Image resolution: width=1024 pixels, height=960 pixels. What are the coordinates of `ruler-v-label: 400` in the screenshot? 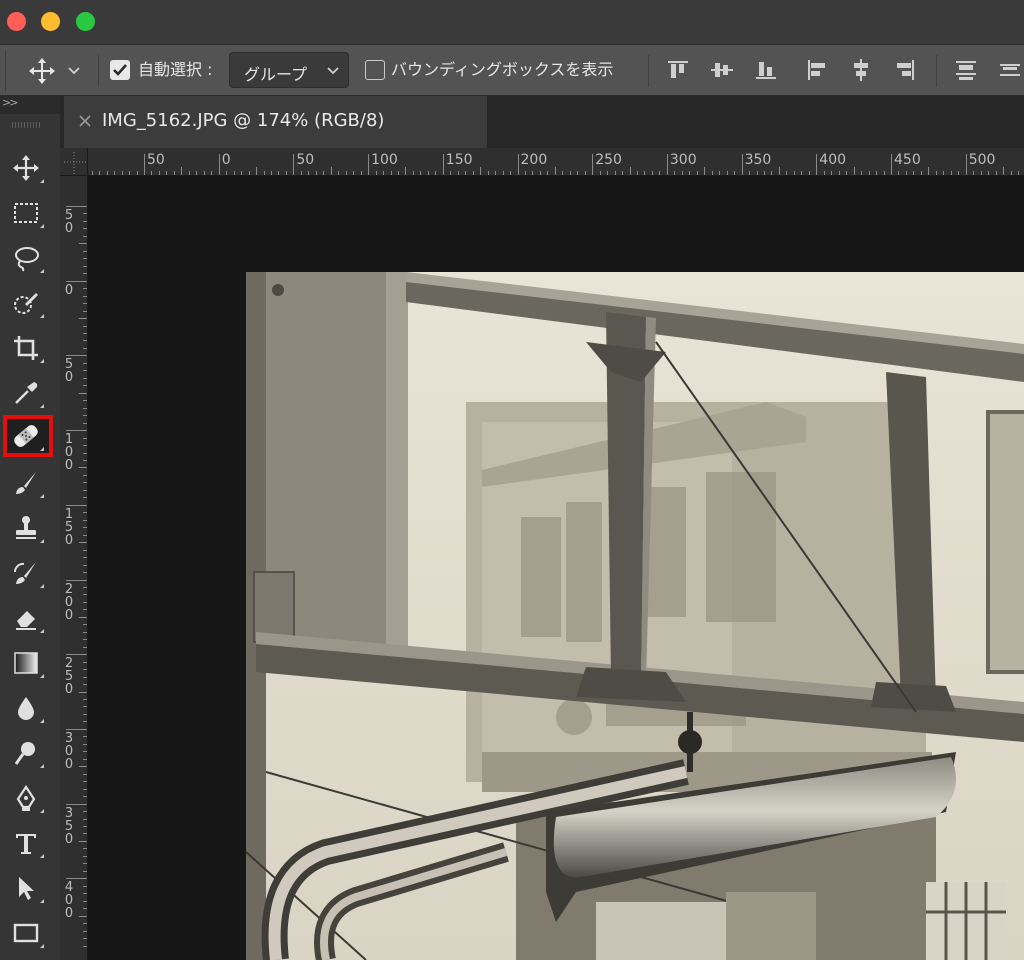 It's located at (69, 901).